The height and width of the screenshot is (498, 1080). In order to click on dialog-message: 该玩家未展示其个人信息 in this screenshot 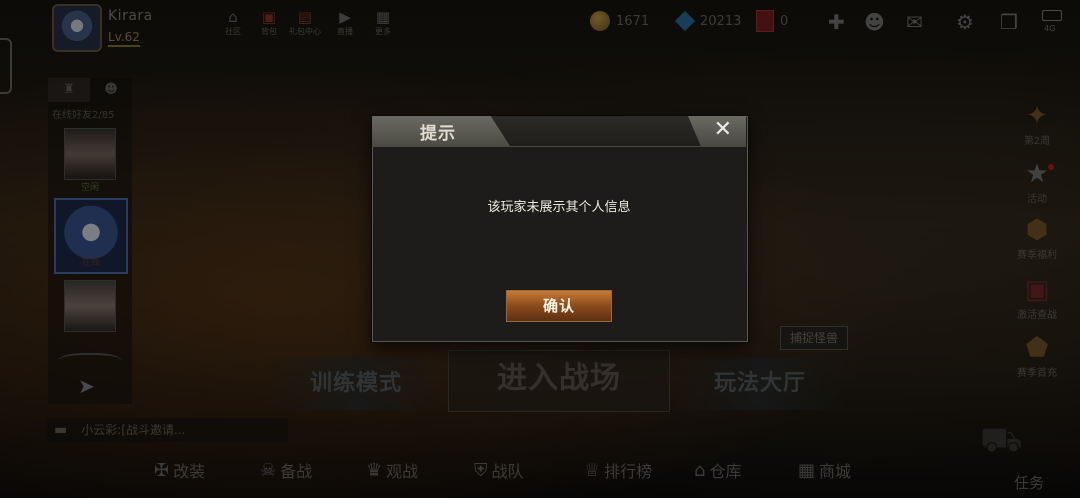, I will do `click(559, 207)`.